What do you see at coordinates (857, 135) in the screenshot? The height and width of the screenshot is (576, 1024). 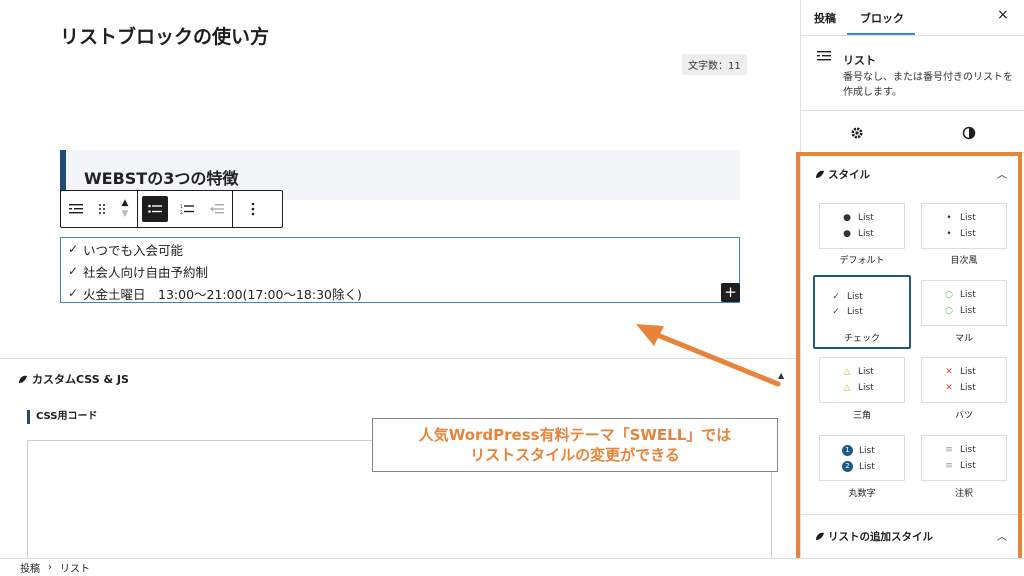 I see `gear-icon` at bounding box center [857, 135].